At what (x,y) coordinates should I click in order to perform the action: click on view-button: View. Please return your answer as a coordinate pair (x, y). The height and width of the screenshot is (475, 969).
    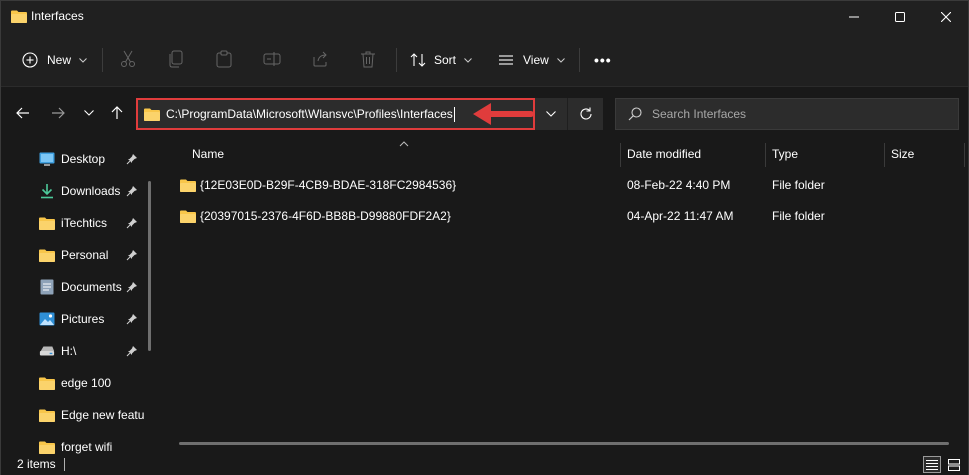
    Looking at the image, I should click on (531, 60).